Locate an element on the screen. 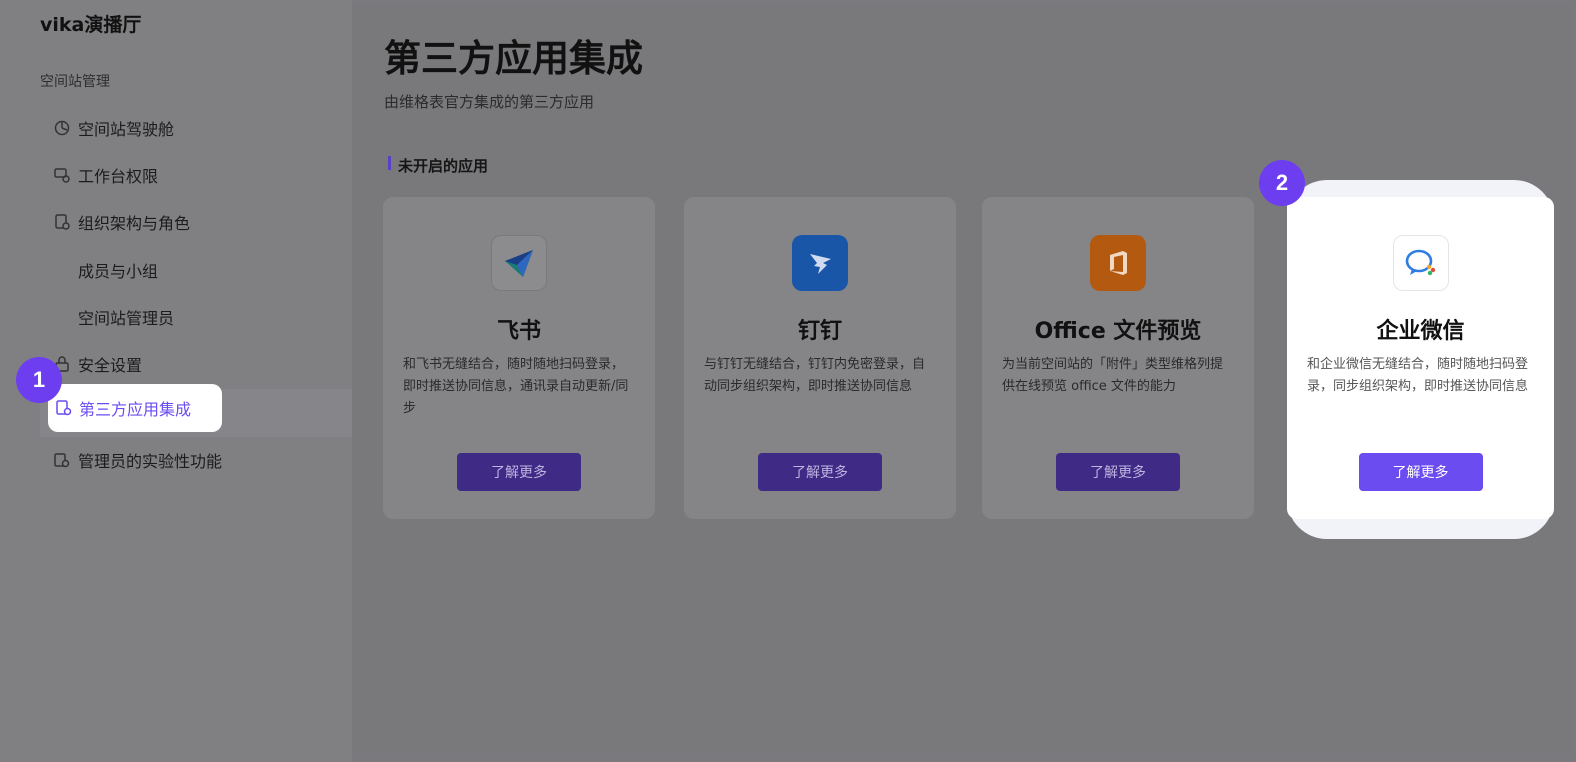 The width and height of the screenshot is (1576, 762). card-title: 钉钉 is located at coordinates (819, 331).